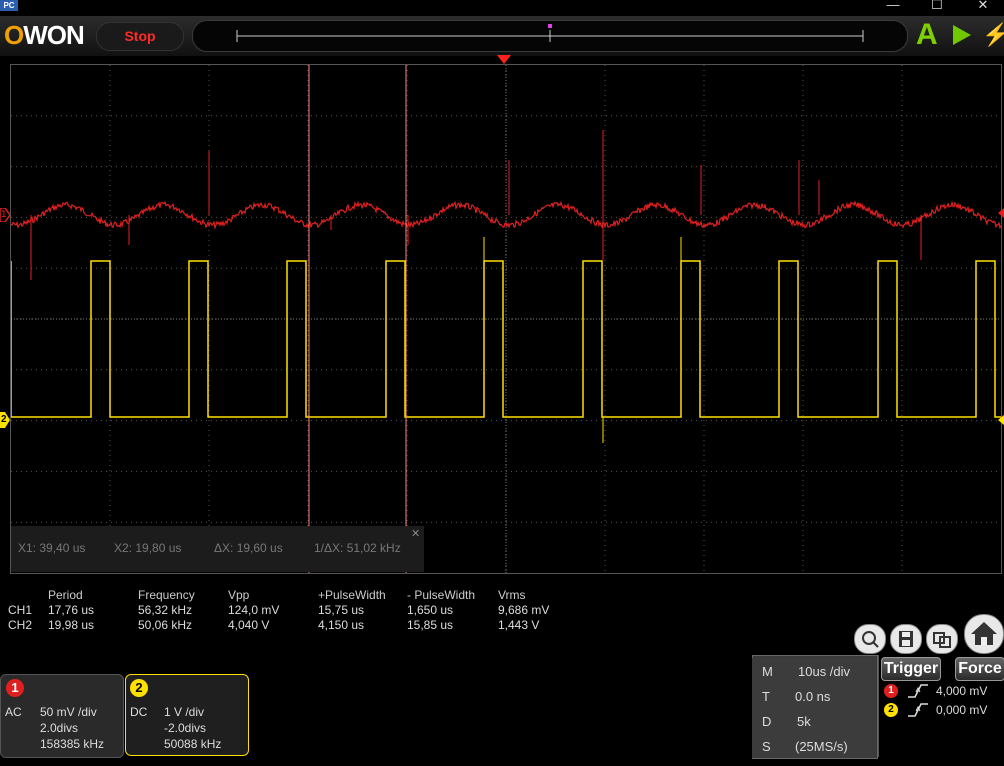 This screenshot has height=766, width=1004. I want to click on cursor-delta-x: ΔX: 19,60 us, so click(248, 548).